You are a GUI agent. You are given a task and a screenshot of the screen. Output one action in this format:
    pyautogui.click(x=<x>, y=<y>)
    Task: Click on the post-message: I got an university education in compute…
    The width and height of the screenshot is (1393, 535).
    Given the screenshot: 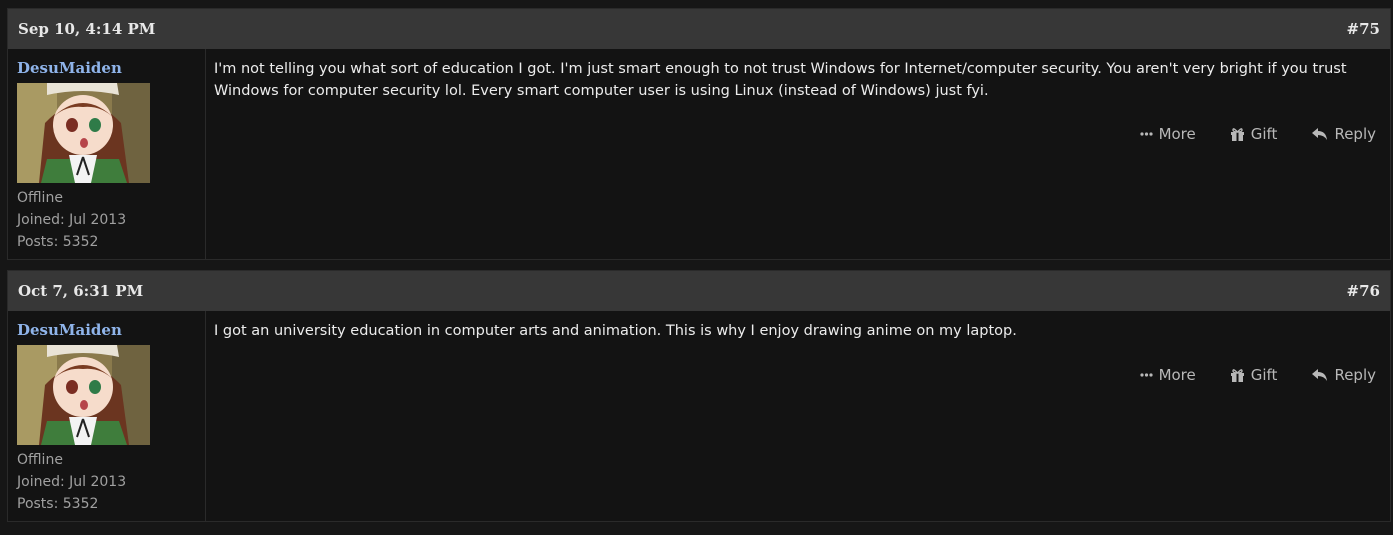 What is the action you would take?
    pyautogui.click(x=615, y=331)
    